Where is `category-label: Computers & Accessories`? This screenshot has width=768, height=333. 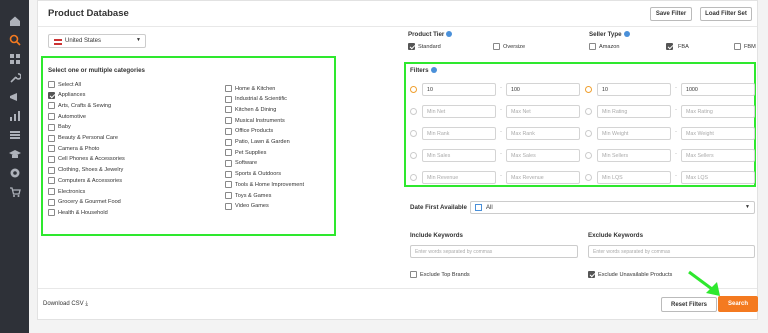
category-label: Computers & Accessories is located at coordinates (90, 180).